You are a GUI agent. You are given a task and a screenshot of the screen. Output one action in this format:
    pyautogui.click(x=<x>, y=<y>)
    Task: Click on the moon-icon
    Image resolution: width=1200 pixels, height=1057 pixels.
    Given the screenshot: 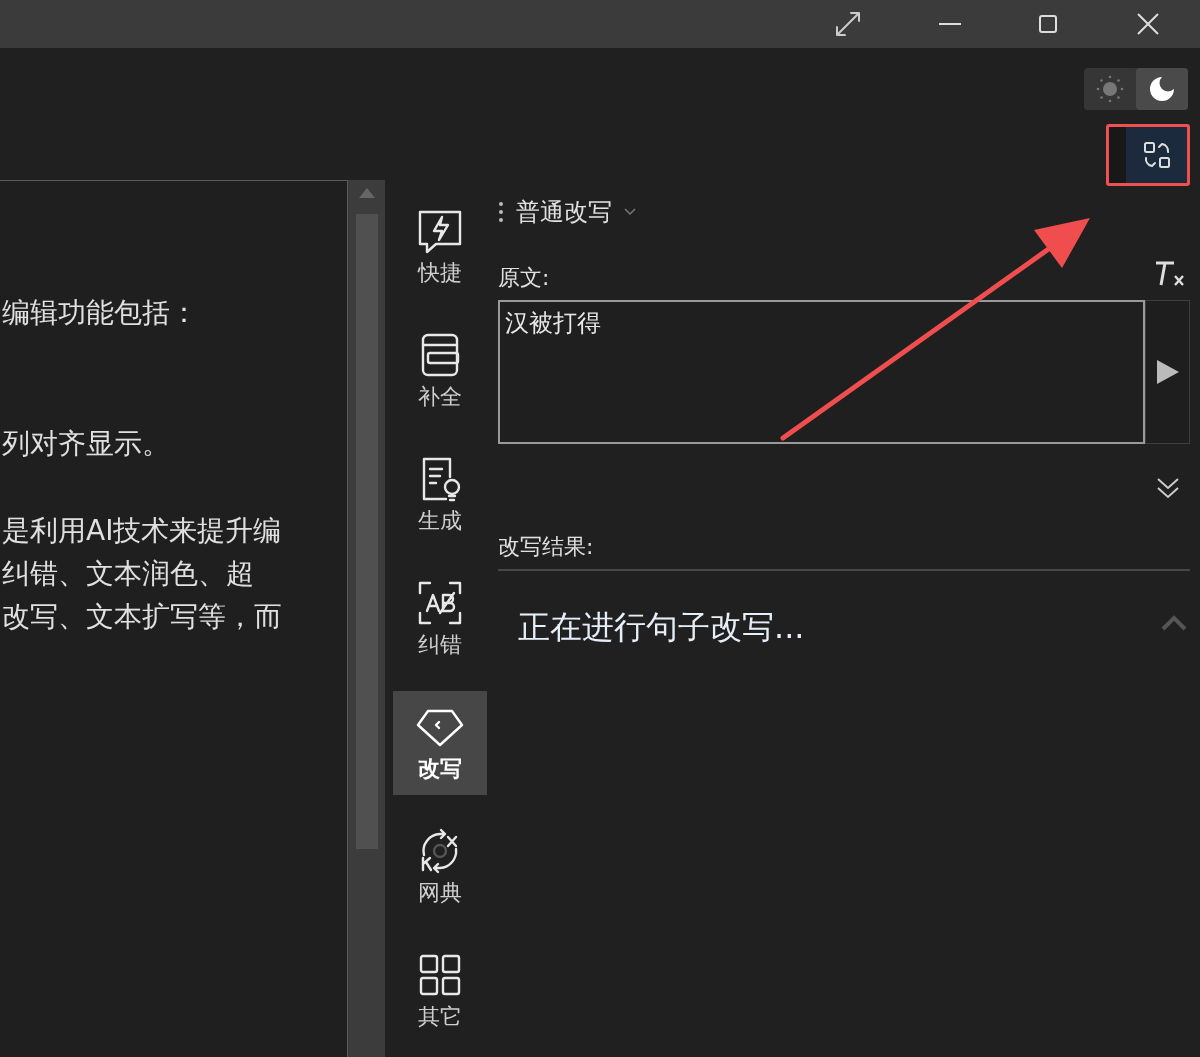 What is the action you would take?
    pyautogui.click(x=1162, y=89)
    